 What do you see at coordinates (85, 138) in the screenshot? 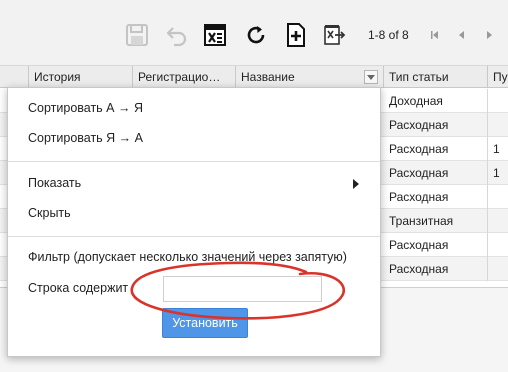
I see `sort-descending-item: Сортировать Я → А` at bounding box center [85, 138].